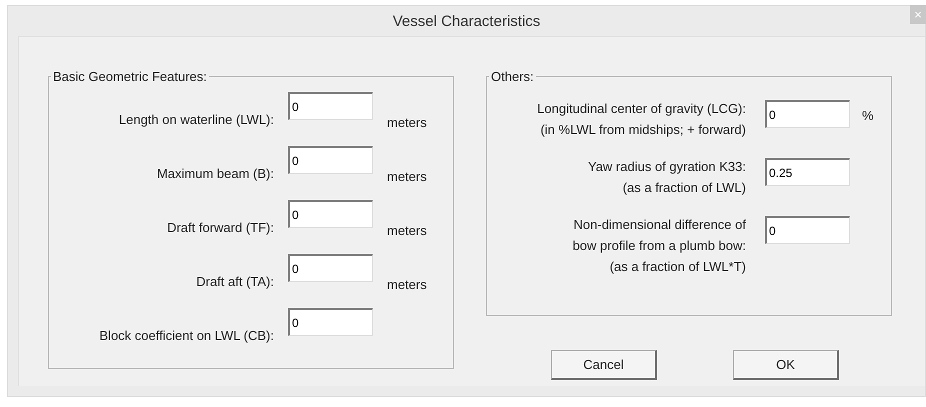 The width and height of the screenshot is (926, 407). What do you see at coordinates (130, 76) in the screenshot?
I see `group-title: Basic Geometric Features:` at bounding box center [130, 76].